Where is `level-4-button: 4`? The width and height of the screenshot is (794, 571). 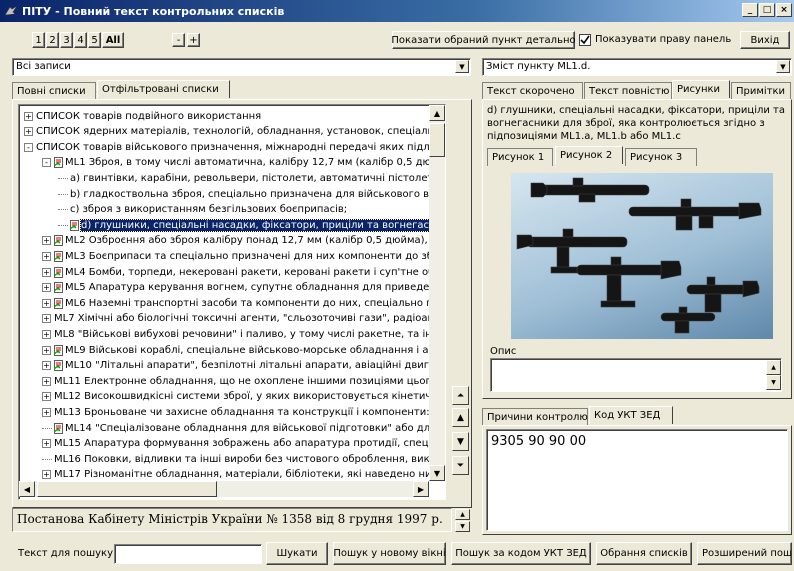 level-4-button: 4 is located at coordinates (80, 40).